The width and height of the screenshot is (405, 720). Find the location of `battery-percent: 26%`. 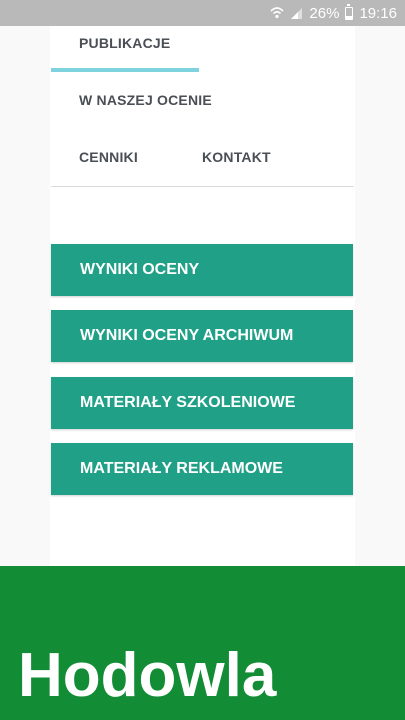

battery-percent: 26% is located at coordinates (324, 13).